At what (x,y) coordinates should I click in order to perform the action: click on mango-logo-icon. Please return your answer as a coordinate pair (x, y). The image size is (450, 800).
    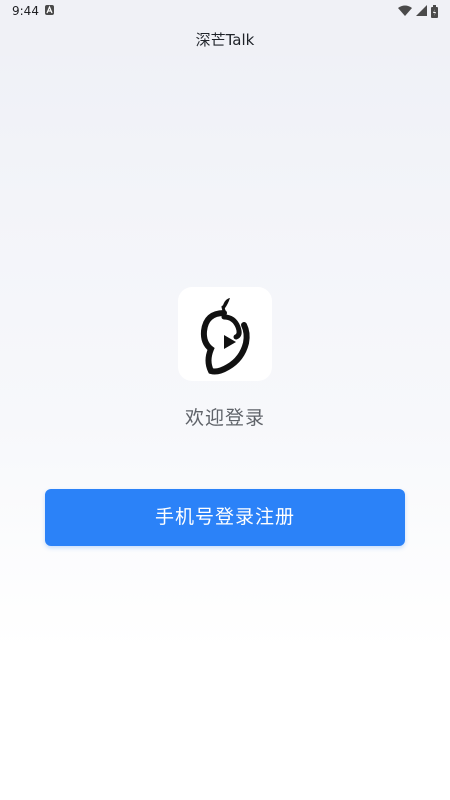
    Looking at the image, I should click on (225, 336).